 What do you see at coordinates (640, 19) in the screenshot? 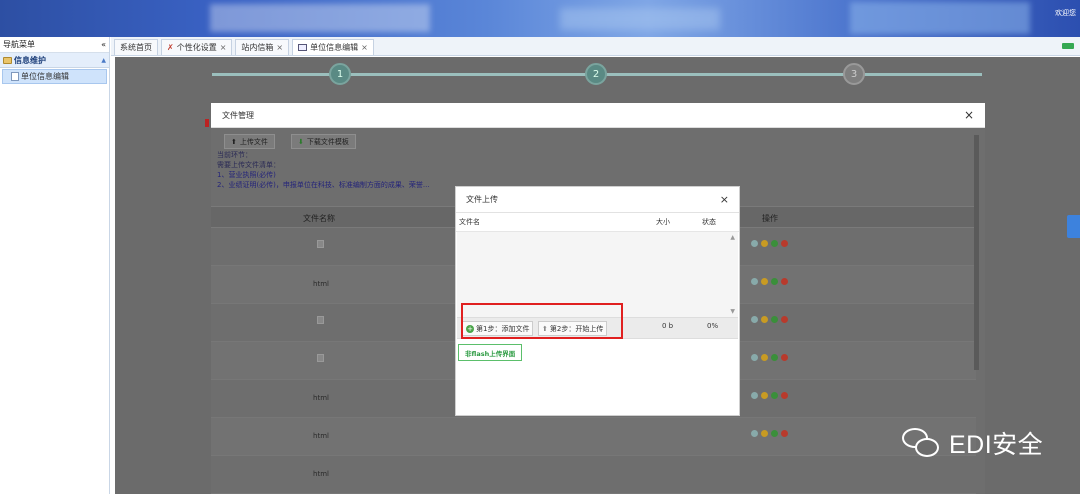
I see `banner-blur` at bounding box center [640, 19].